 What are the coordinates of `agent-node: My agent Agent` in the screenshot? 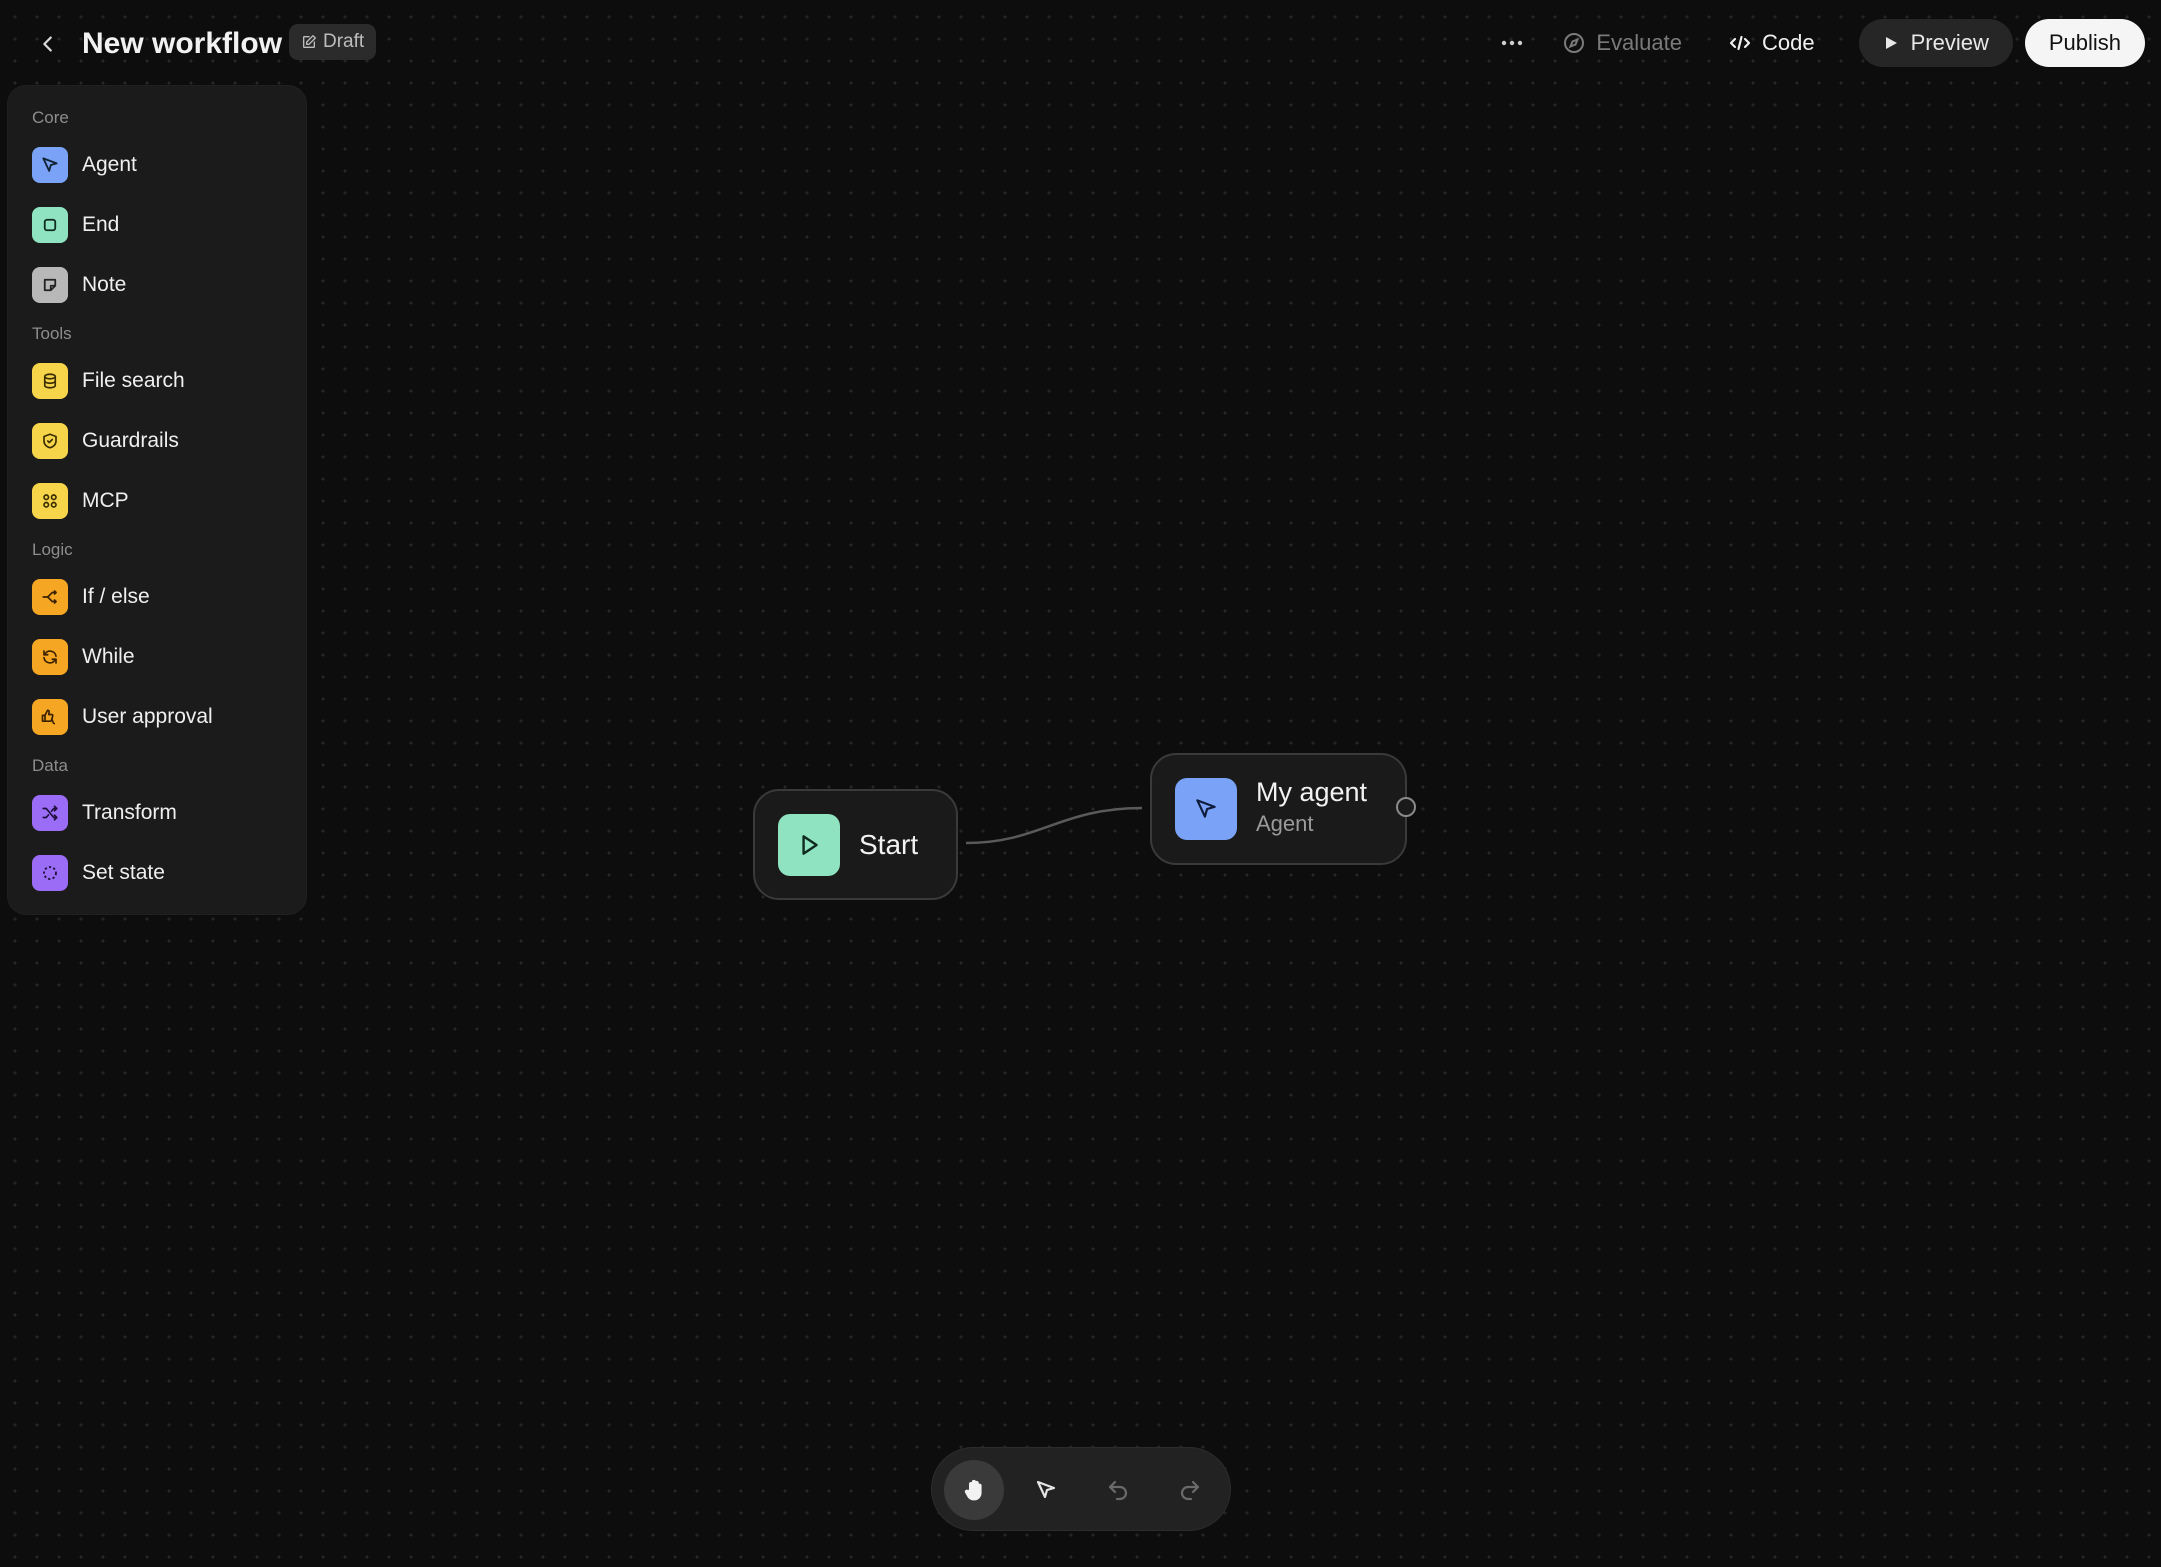 It's located at (1278, 809).